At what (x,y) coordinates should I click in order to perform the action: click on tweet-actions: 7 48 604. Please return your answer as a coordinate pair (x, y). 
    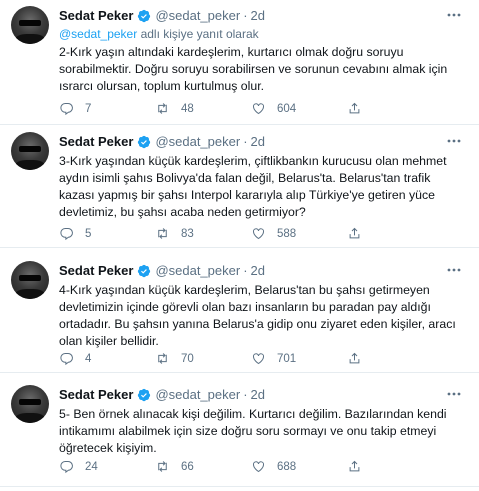
    Looking at the image, I should click on (251, 108).